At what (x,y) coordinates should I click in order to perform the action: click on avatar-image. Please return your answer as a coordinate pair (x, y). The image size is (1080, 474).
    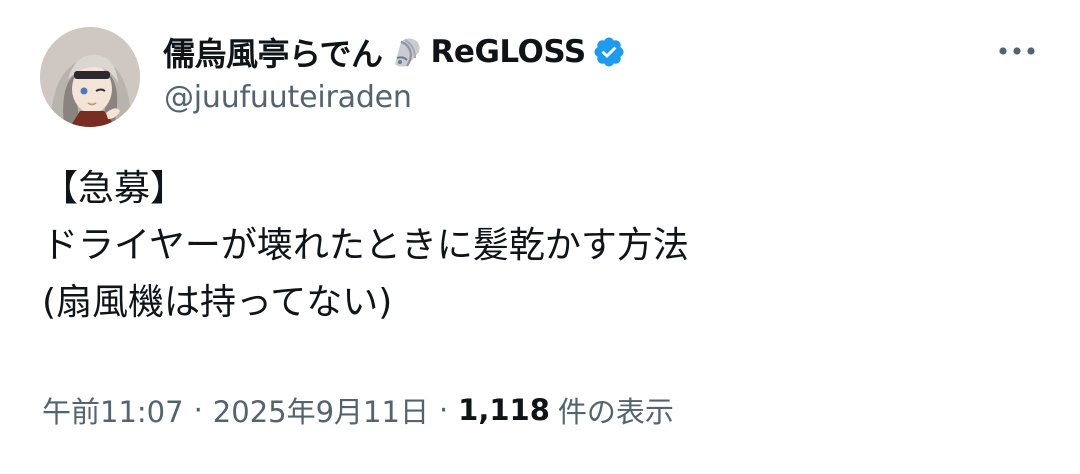
    Looking at the image, I should click on (90, 77).